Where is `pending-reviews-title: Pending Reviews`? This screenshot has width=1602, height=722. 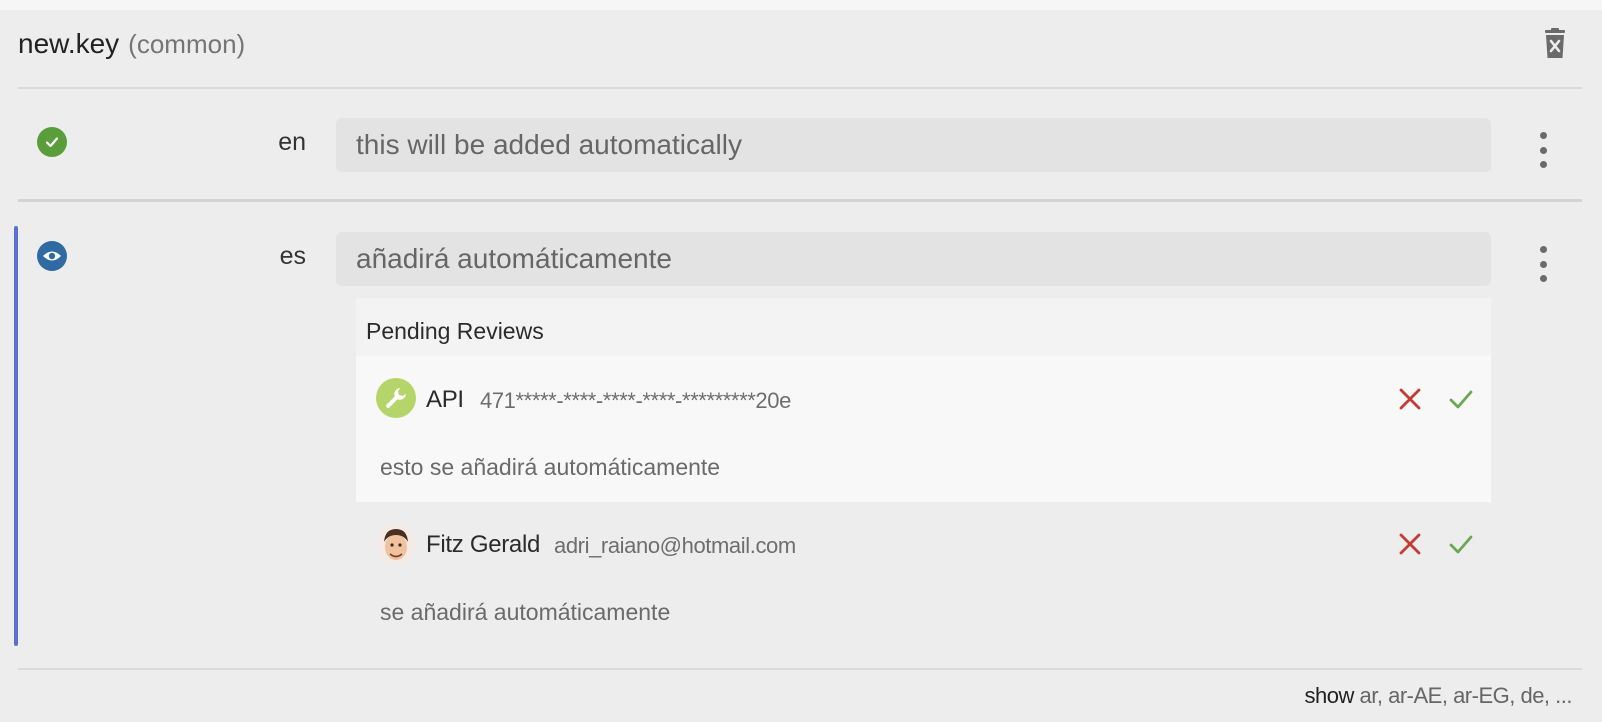
pending-reviews-title: Pending Reviews is located at coordinates (455, 331).